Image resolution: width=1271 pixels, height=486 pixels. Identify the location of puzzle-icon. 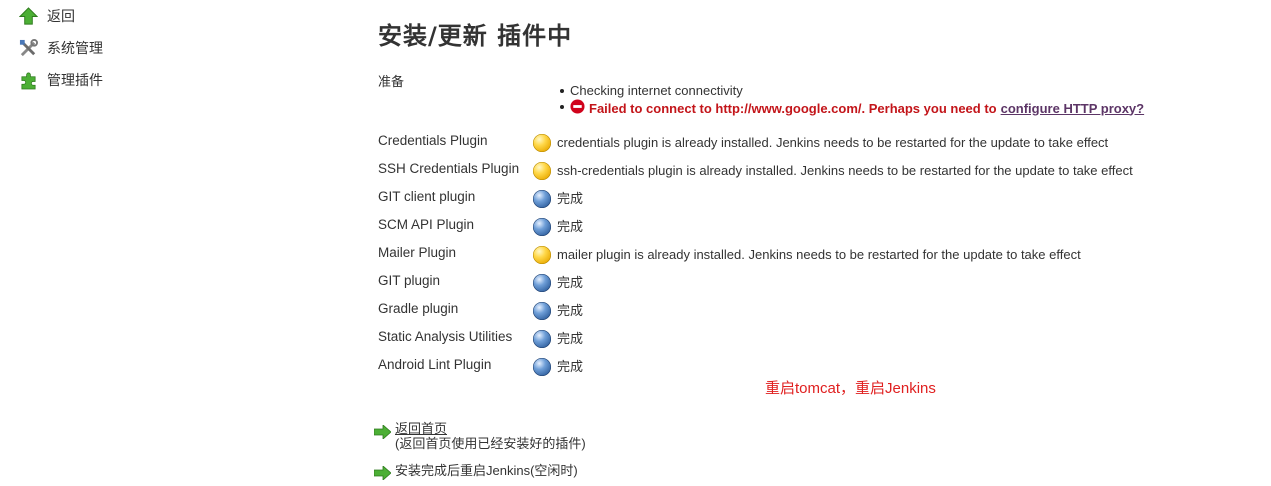
(28, 80).